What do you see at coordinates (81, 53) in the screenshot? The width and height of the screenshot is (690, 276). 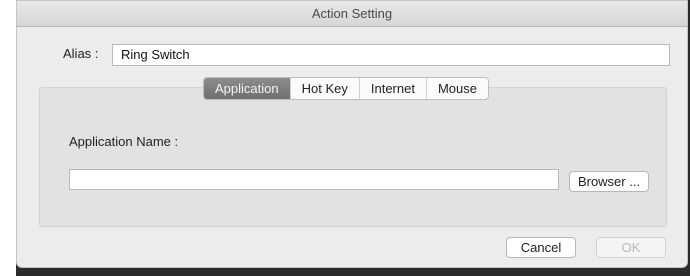 I see `alias-label: Alias :` at bounding box center [81, 53].